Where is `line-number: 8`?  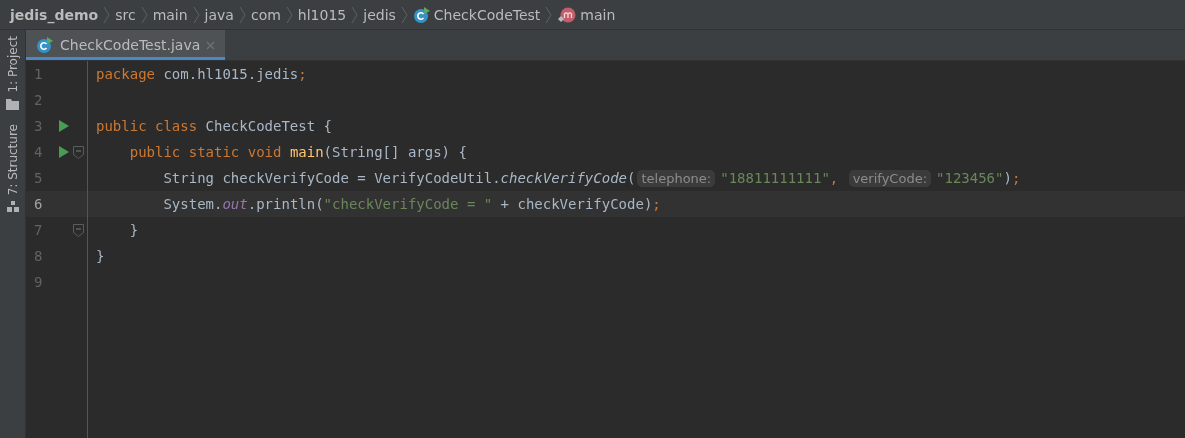
line-number: 8 is located at coordinates (38, 256).